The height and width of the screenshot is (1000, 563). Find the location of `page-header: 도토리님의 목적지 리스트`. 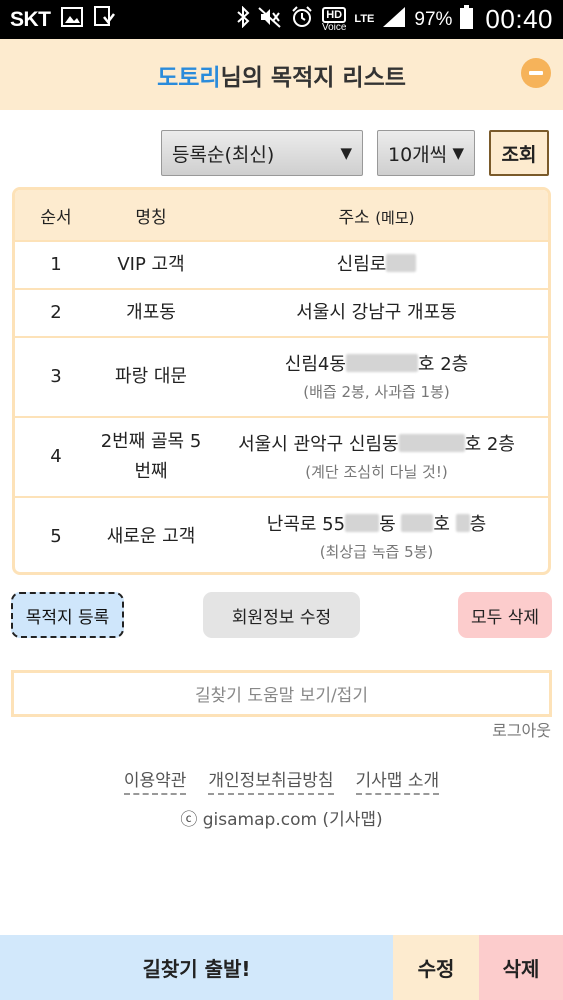

page-header: 도토리님의 목적지 리스트 is located at coordinates (281, 74).